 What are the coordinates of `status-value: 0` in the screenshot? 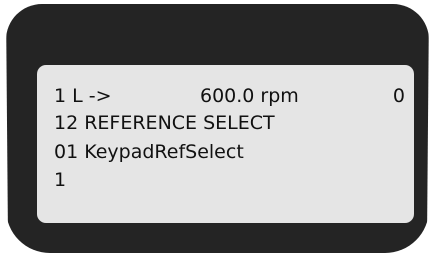 It's located at (398, 96).